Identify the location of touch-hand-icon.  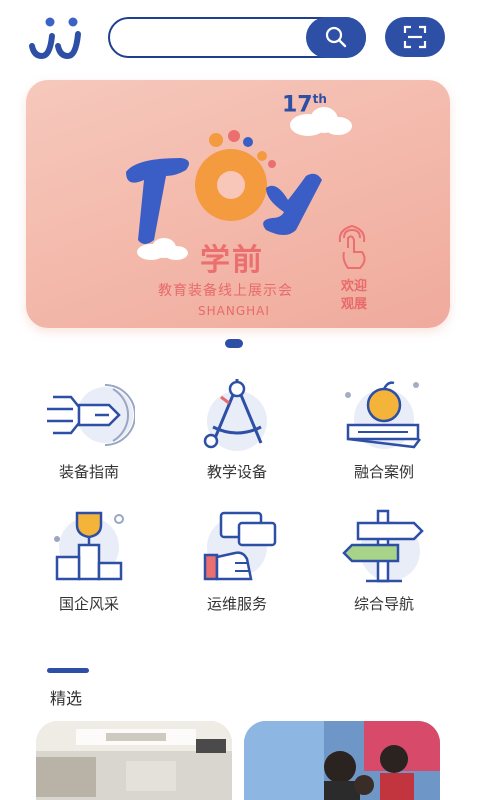
(352, 246).